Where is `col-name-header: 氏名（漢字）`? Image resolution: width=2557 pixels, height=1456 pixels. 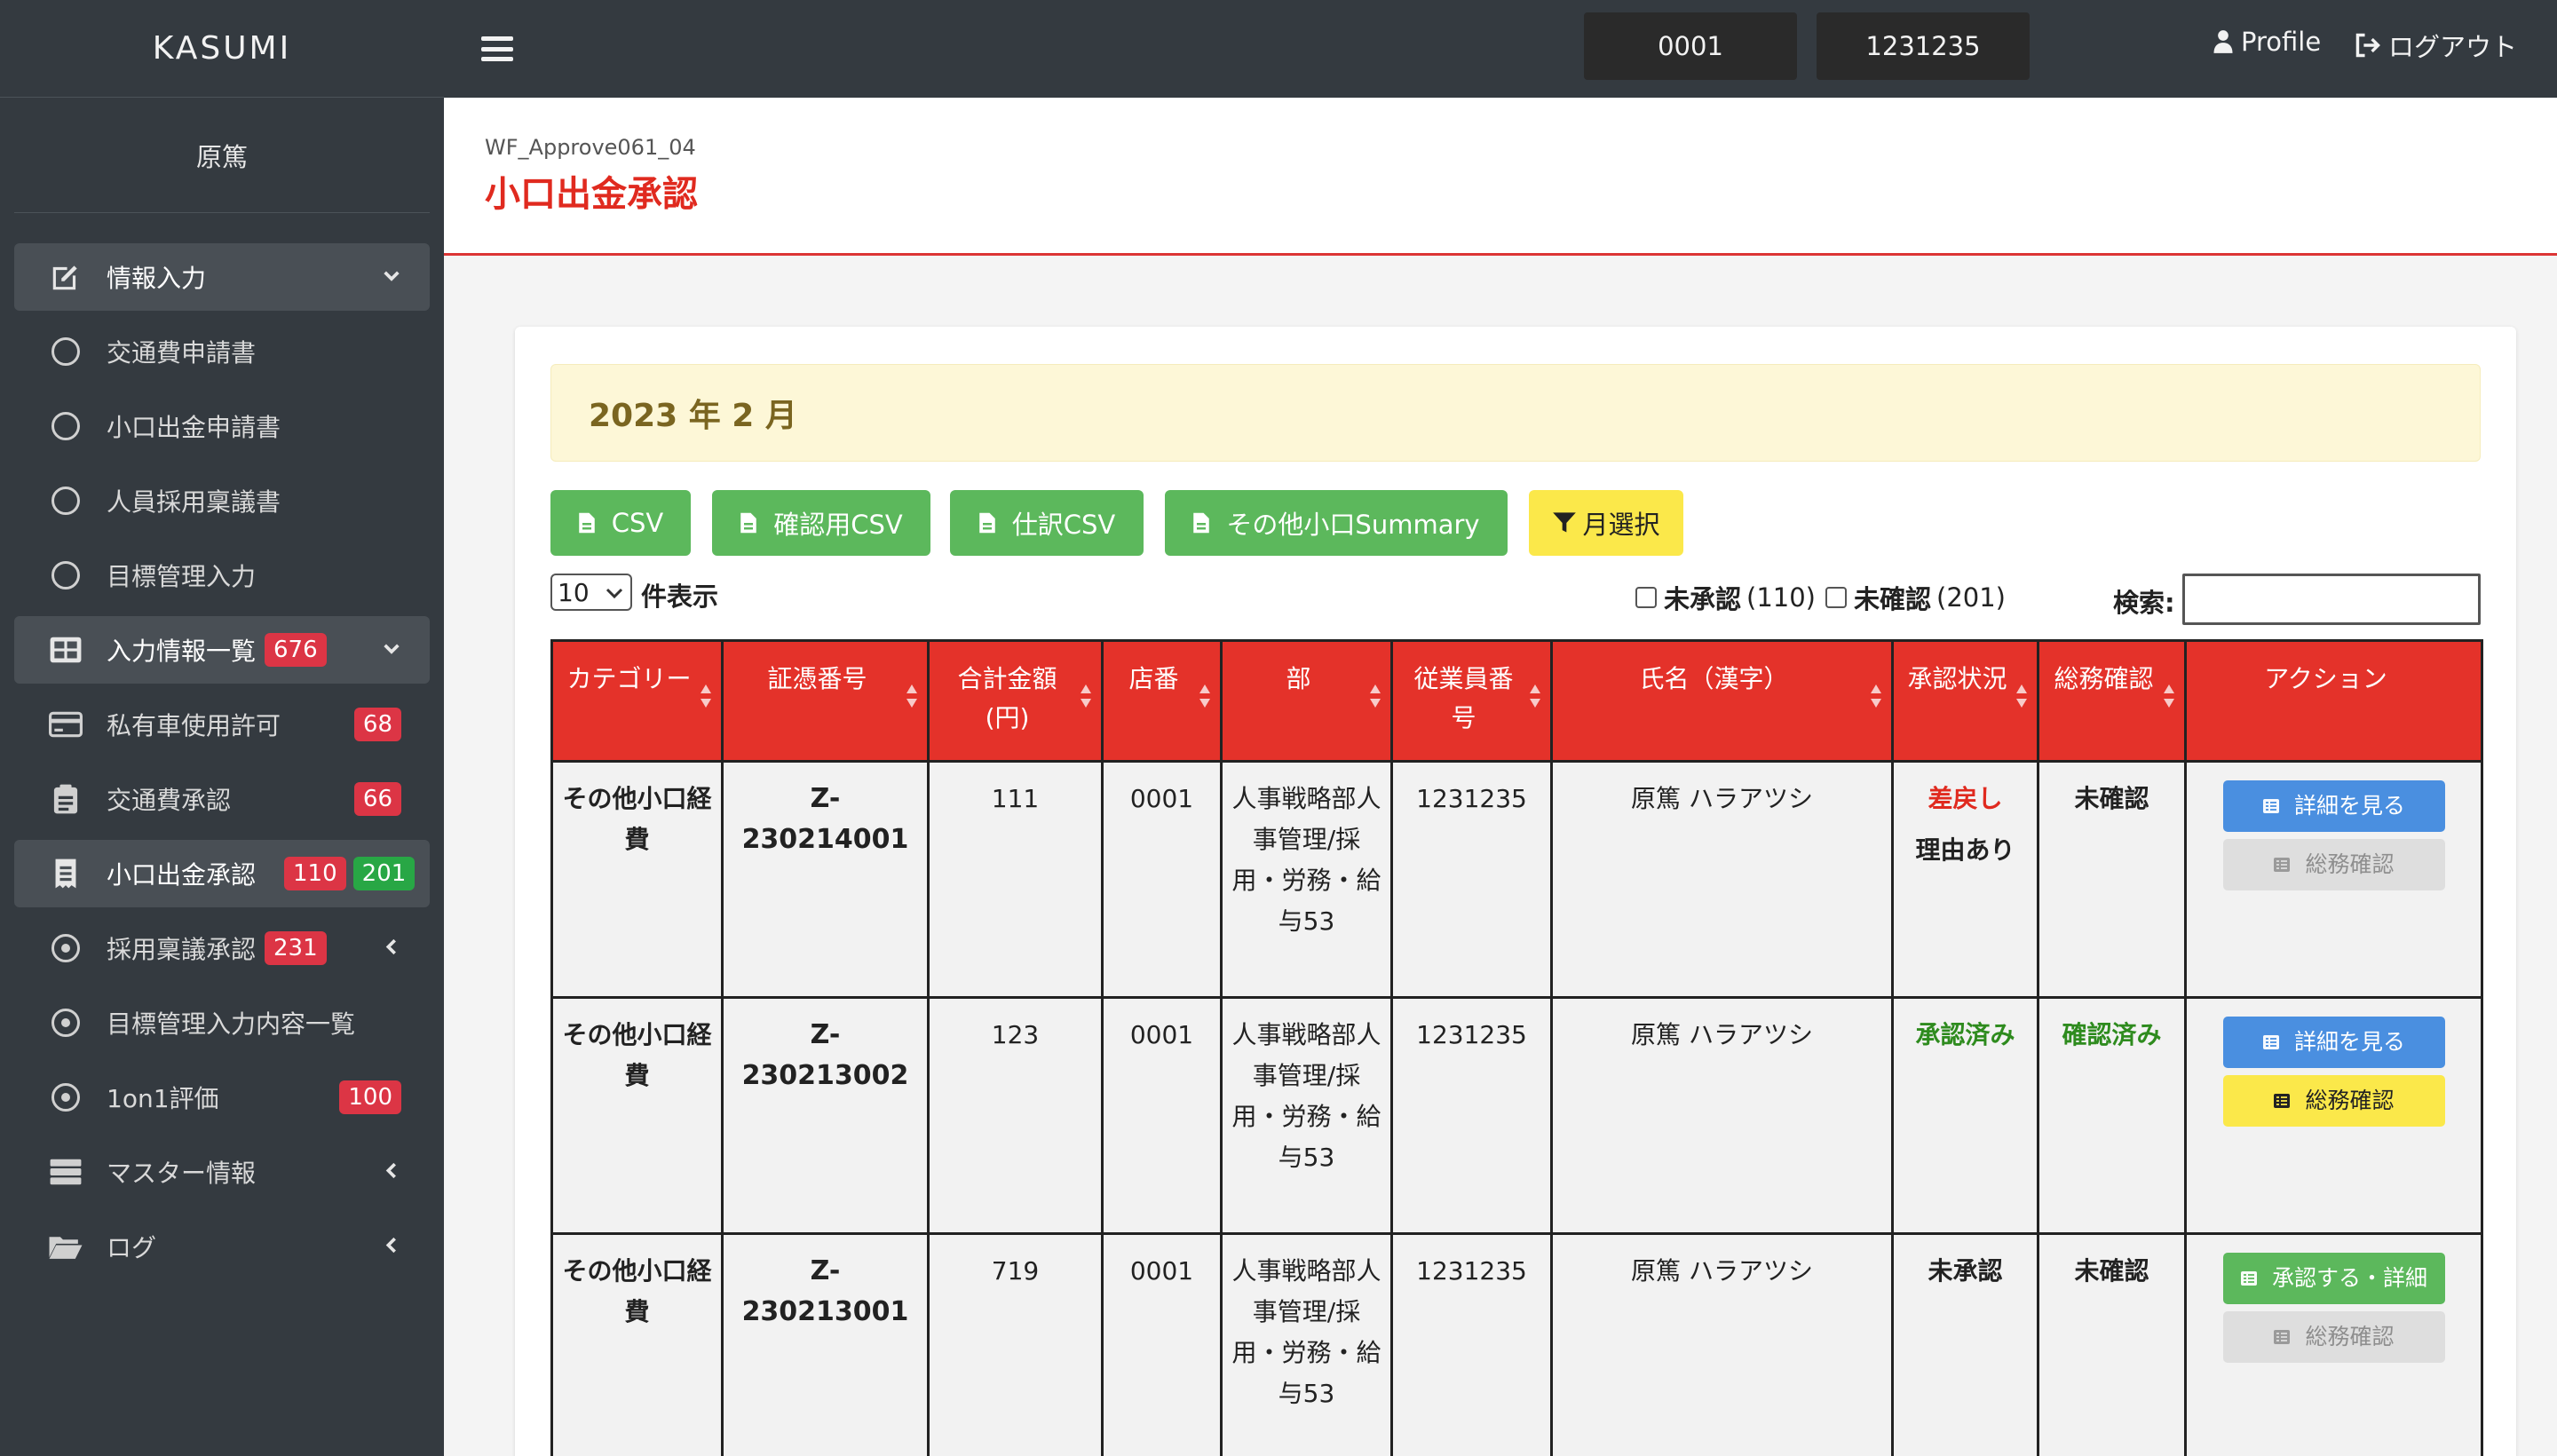 col-name-header: 氏名（漢字） is located at coordinates (1722, 701).